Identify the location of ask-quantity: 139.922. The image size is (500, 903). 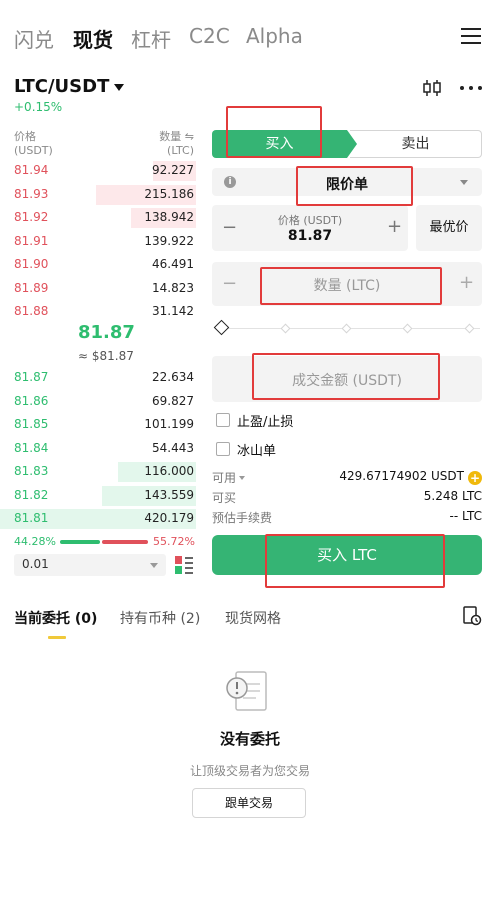
(169, 240).